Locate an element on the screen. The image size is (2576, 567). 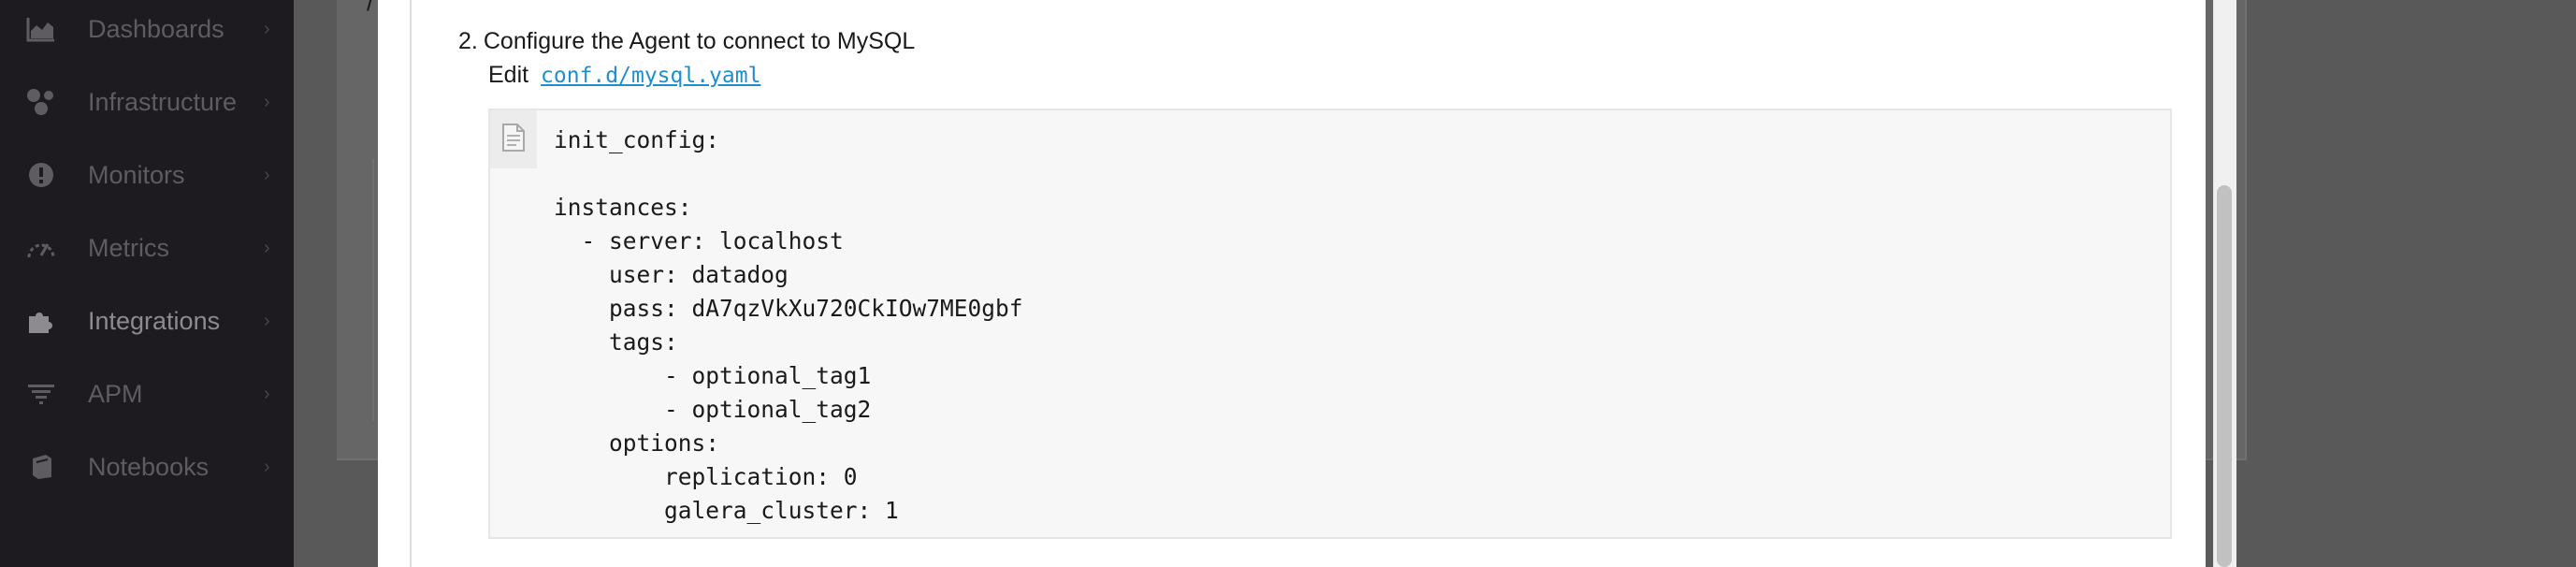
modal-content-border is located at coordinates (411, 283).